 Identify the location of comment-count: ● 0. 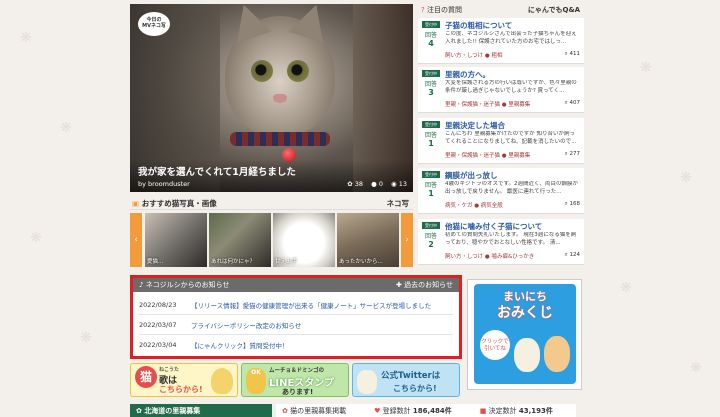
(377, 184).